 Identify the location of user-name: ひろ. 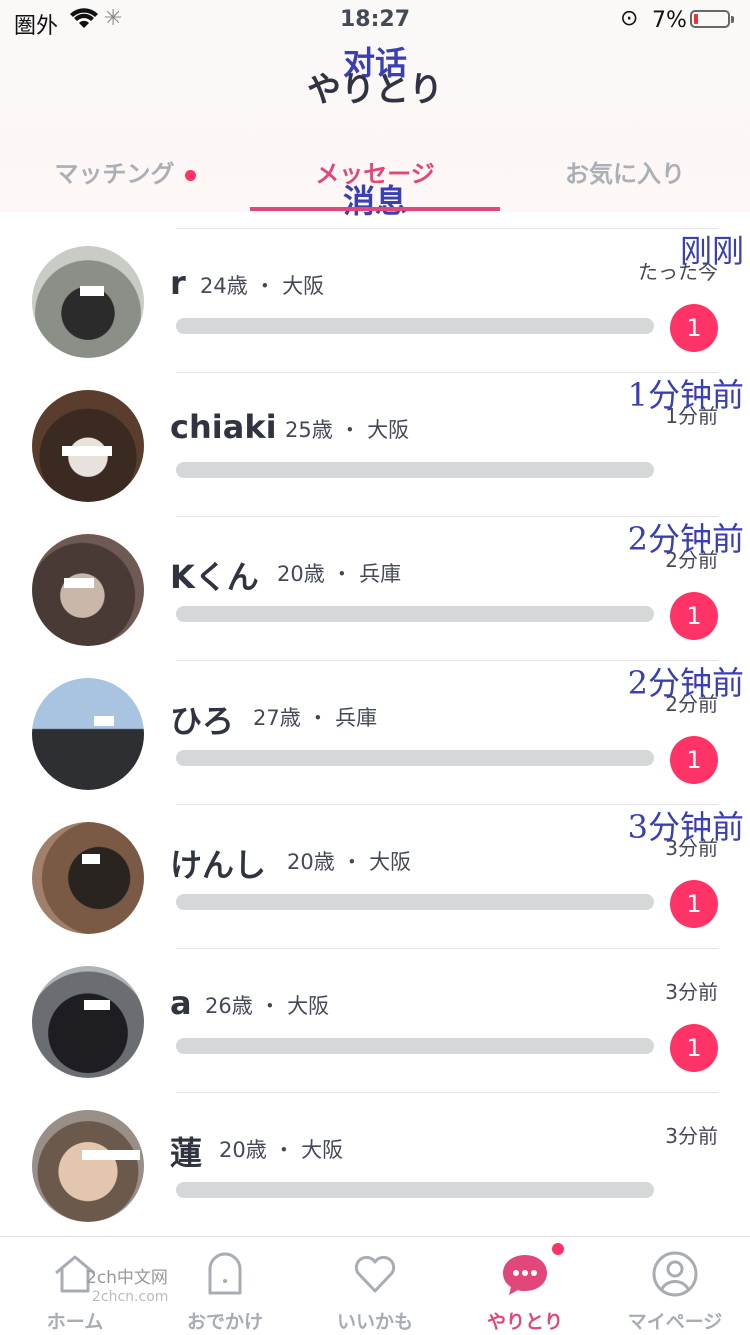
(202, 721).